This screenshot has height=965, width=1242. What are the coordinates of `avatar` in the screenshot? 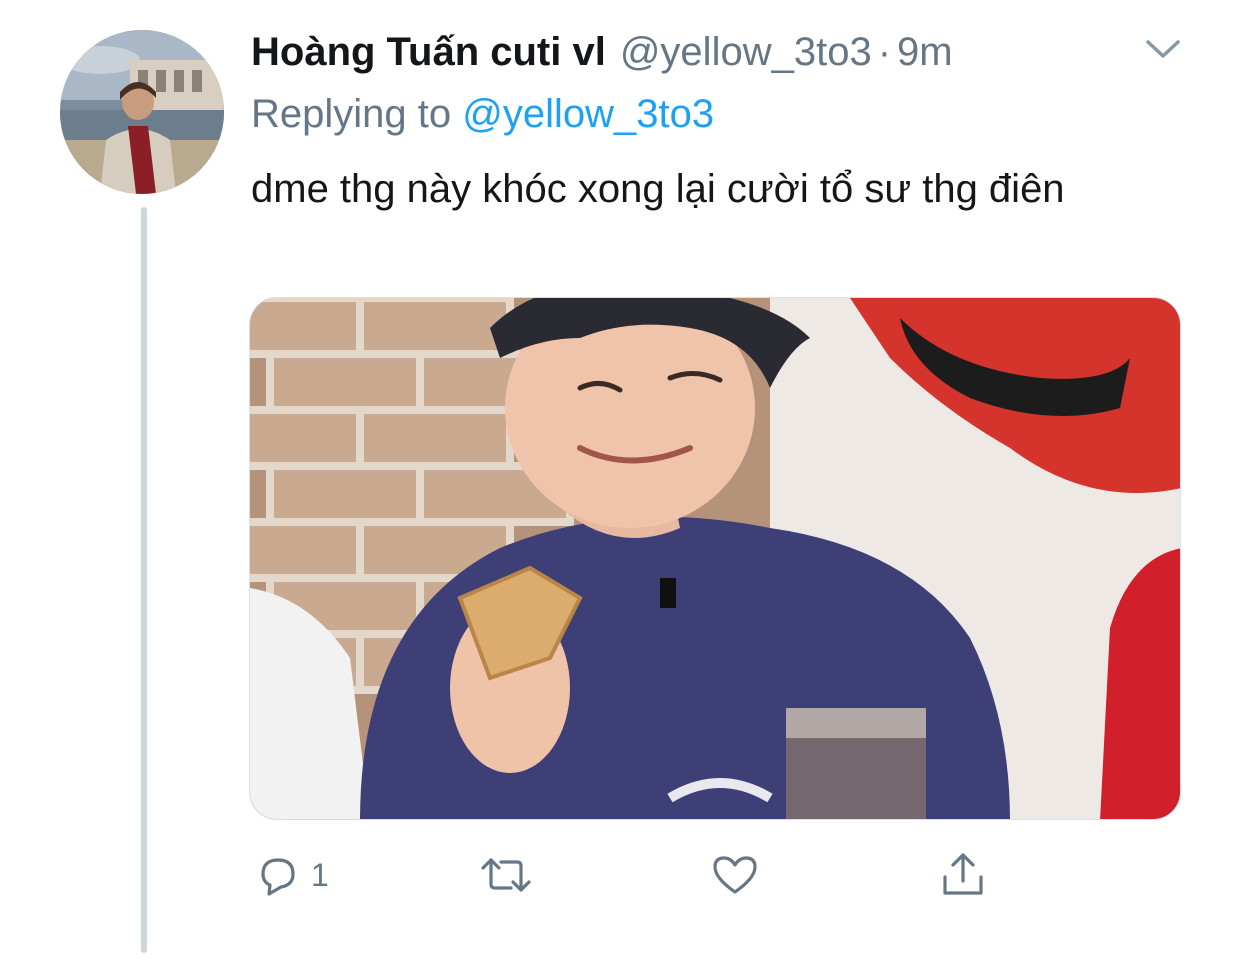 It's located at (142, 112).